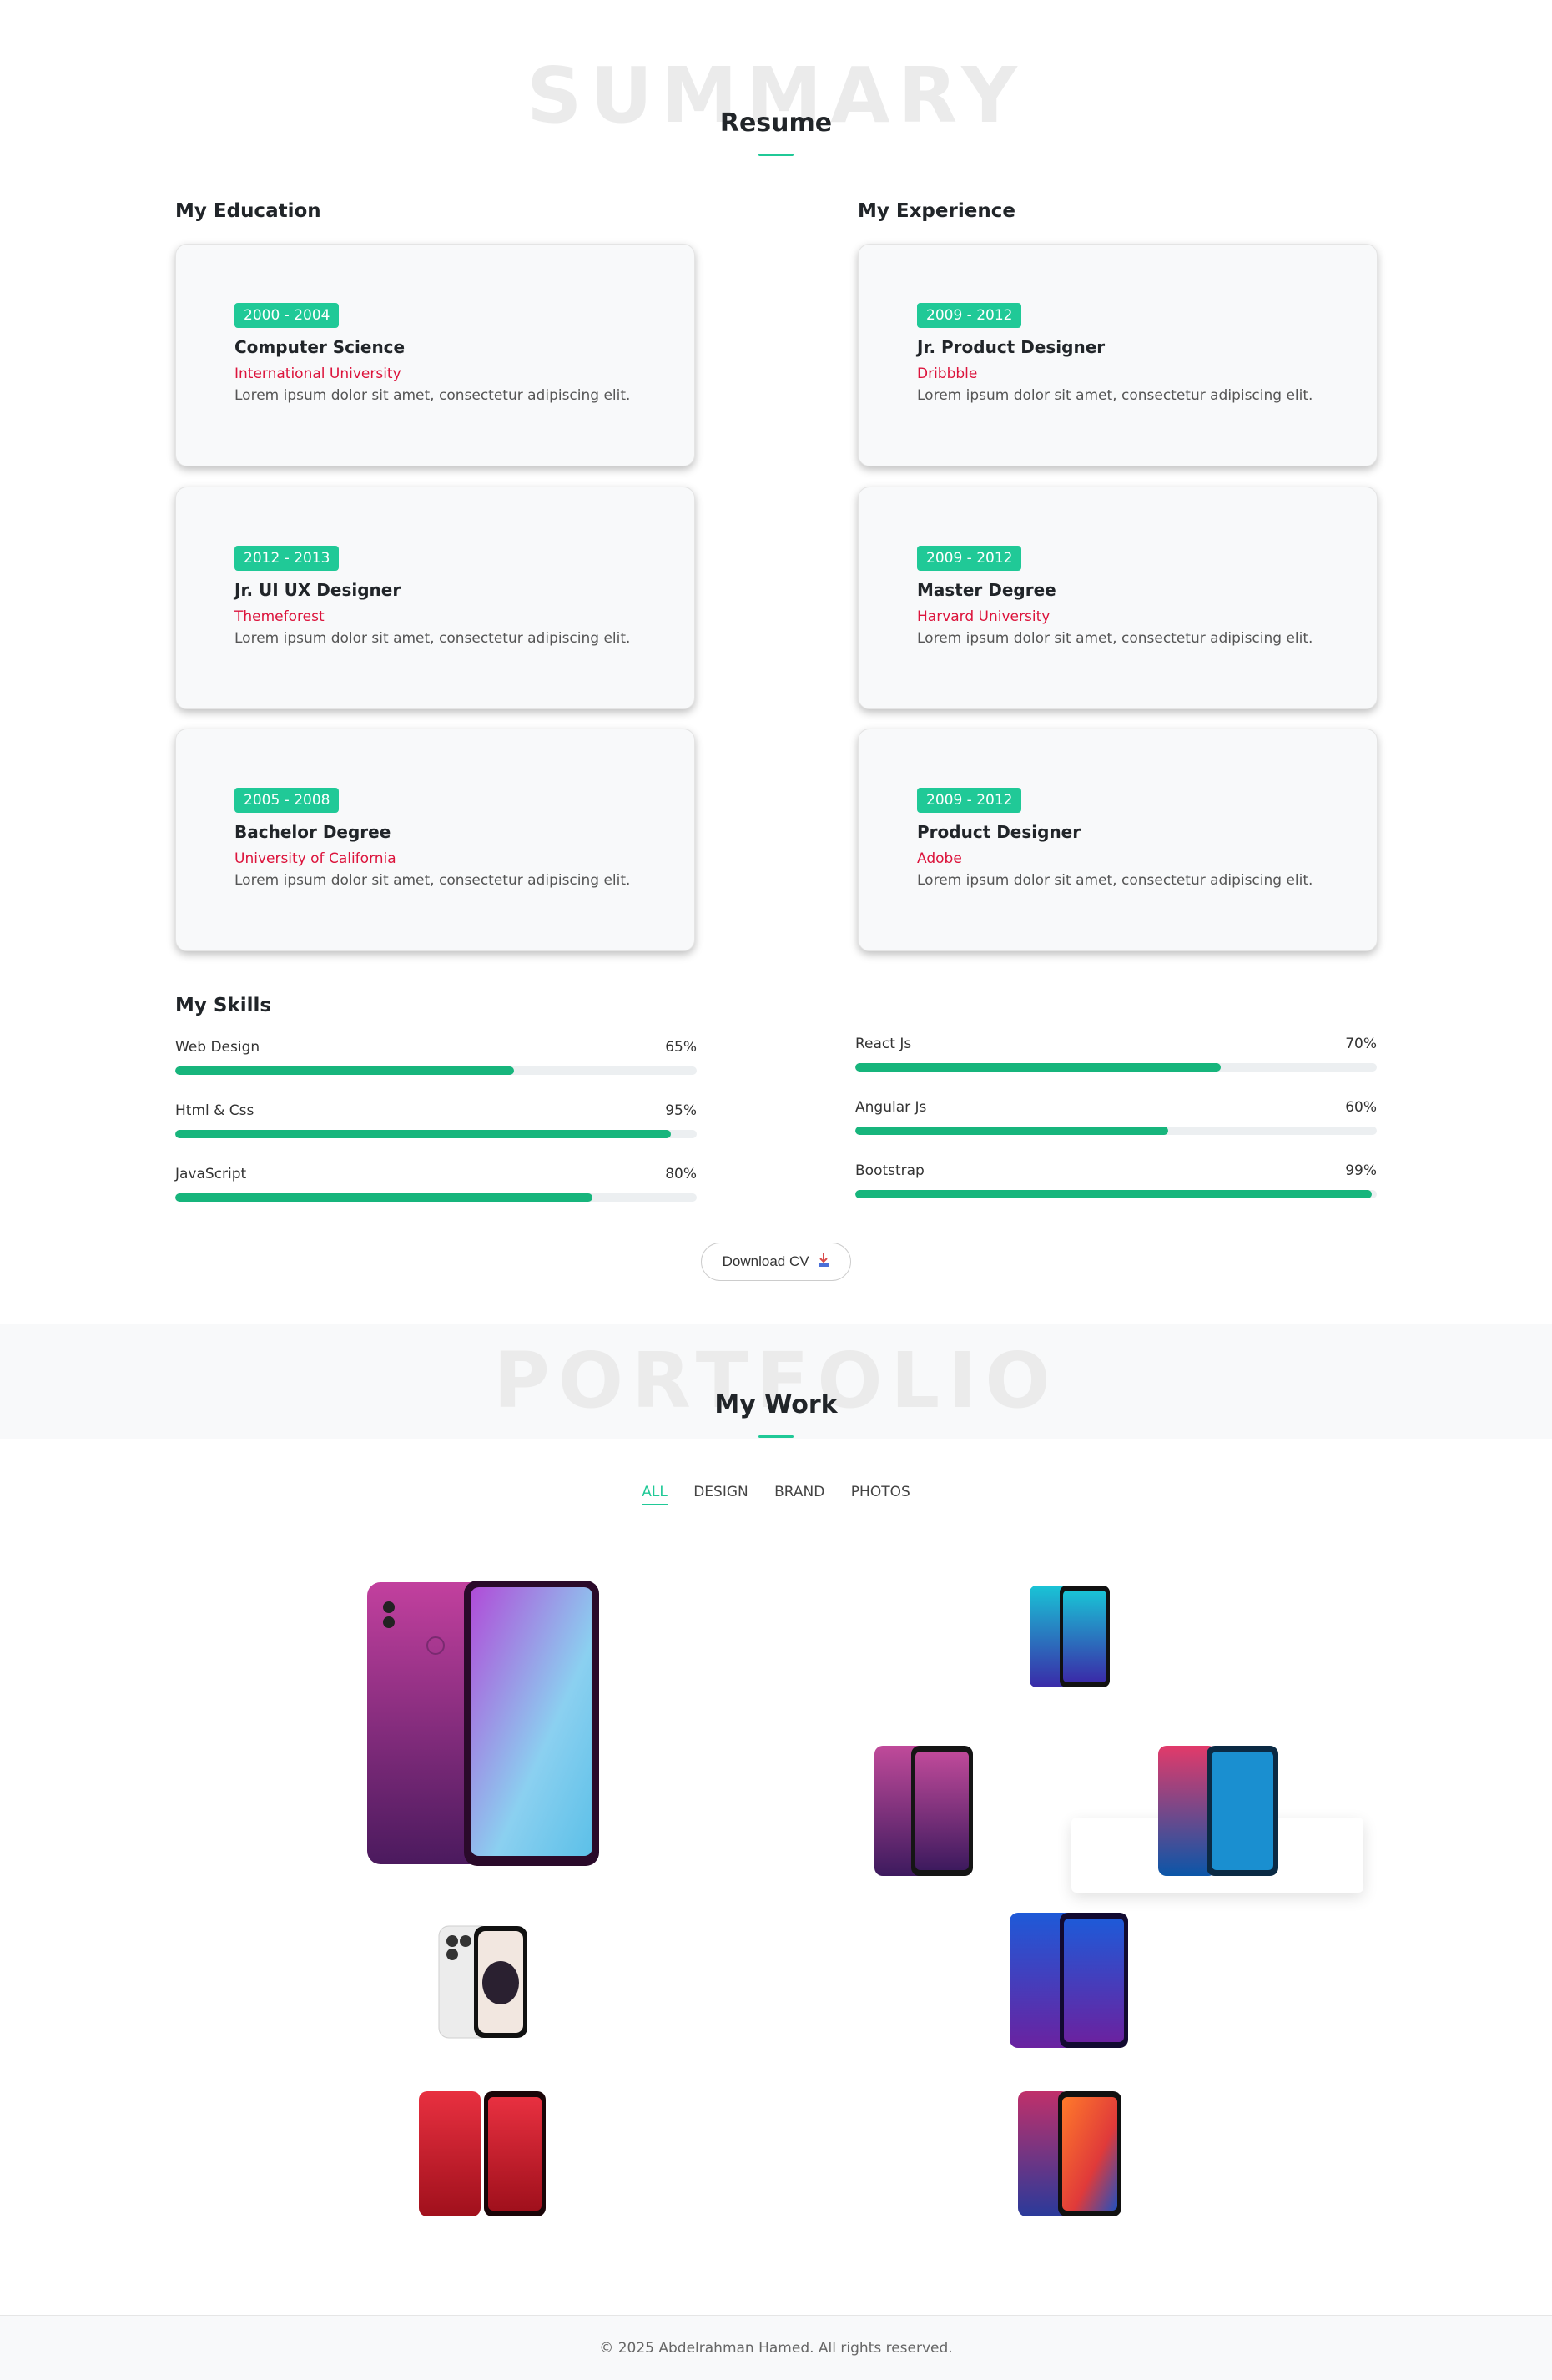 Image resolution: width=1552 pixels, height=2380 pixels. Describe the element at coordinates (883, 1044) in the screenshot. I see `skill-name: React Js` at that location.